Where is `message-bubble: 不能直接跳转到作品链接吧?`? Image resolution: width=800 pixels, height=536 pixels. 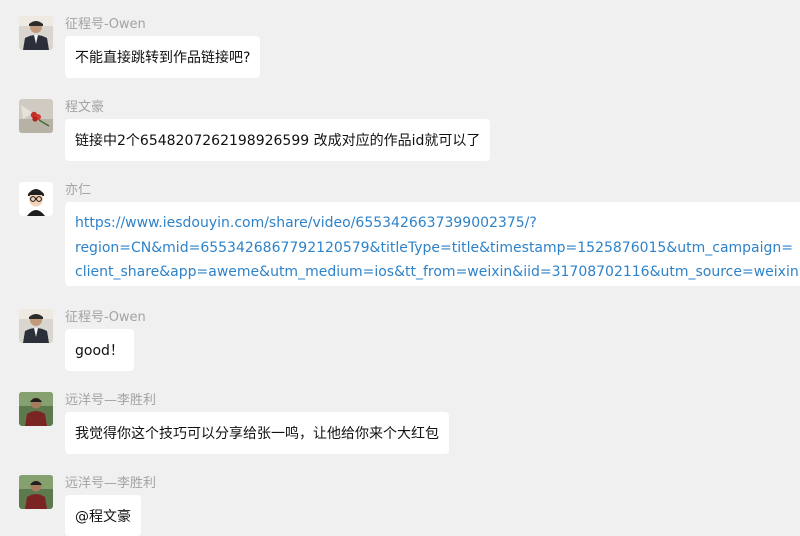
message-bubble: 不能直接跳转到作品链接吧? is located at coordinates (163, 57).